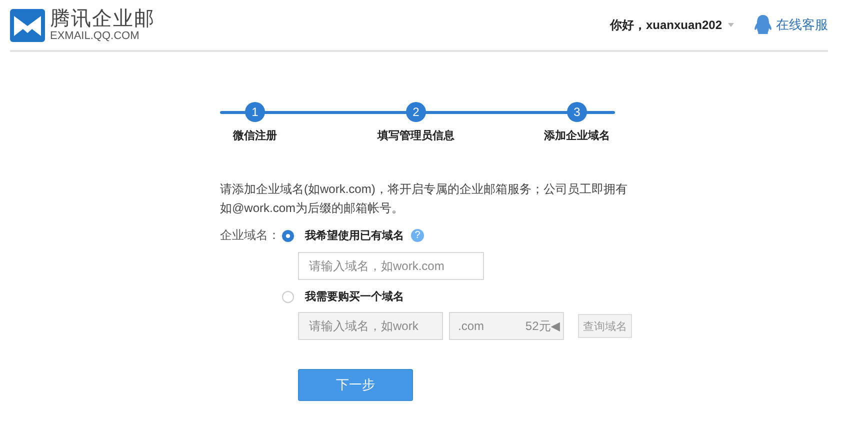 This screenshot has width=843, height=441. I want to click on step-label: 添加企业域名, so click(577, 135).